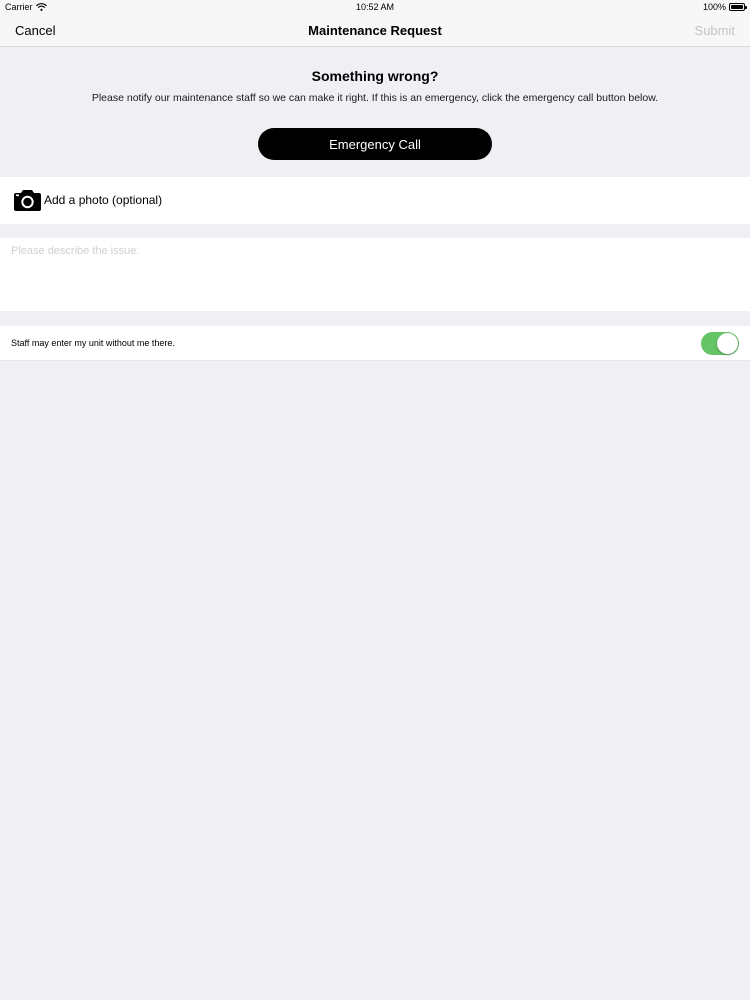 This screenshot has height=1000, width=750. I want to click on intro-title: Something wrong?, so click(375, 76).